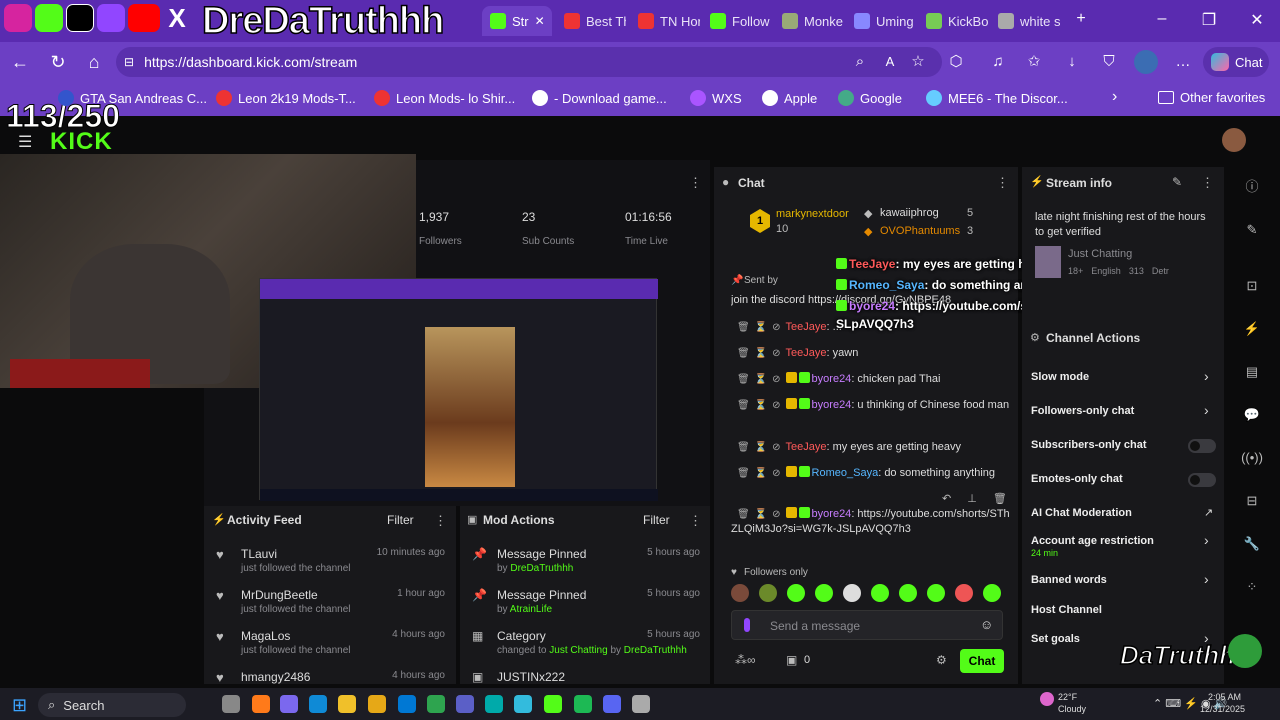  I want to click on chat-message: 🗑 ⏳ ⊘ TeeJaye: yawn, so click(871, 353).